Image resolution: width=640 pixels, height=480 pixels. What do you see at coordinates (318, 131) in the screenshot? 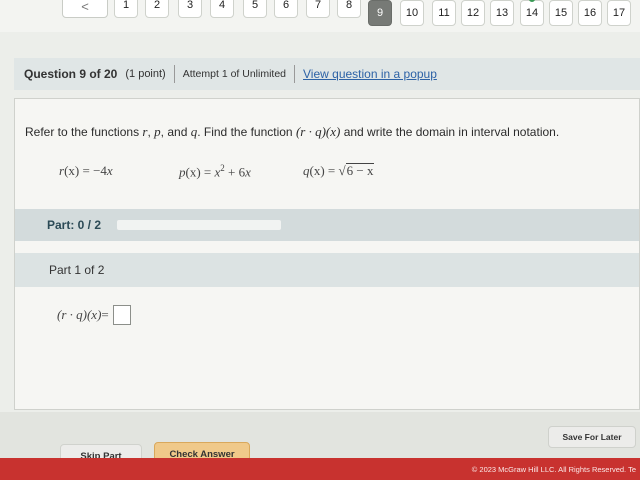
I see `math-composite: (r · q)(x)` at bounding box center [318, 131].